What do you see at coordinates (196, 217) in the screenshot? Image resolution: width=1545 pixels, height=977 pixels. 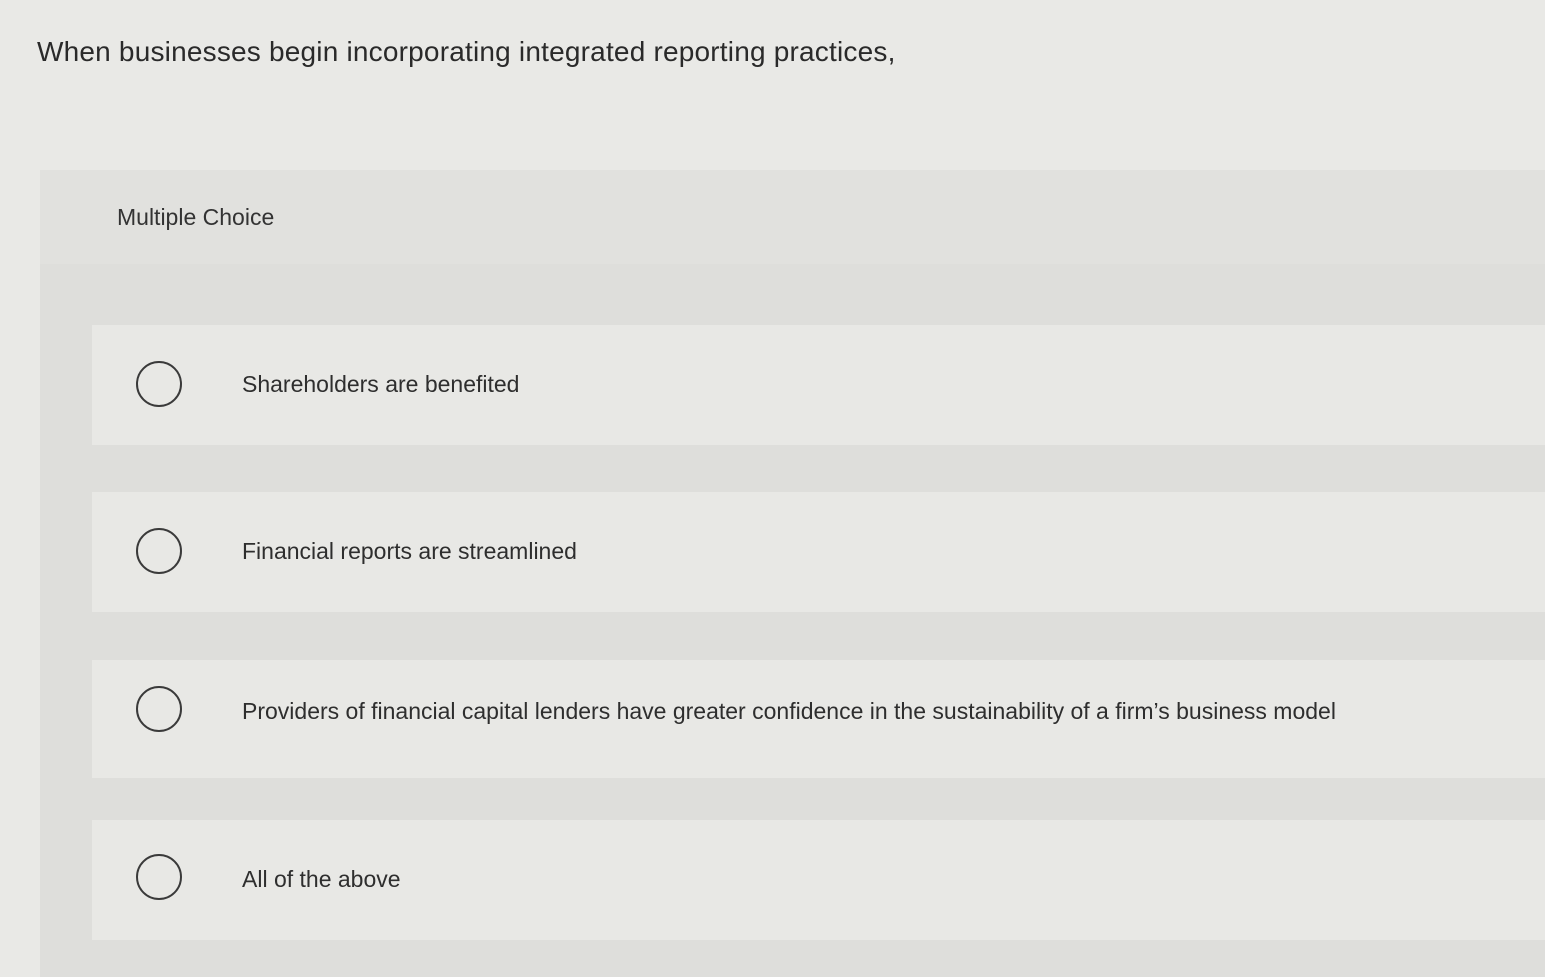 I see `multiple-choice-label: Multiple Choice` at bounding box center [196, 217].